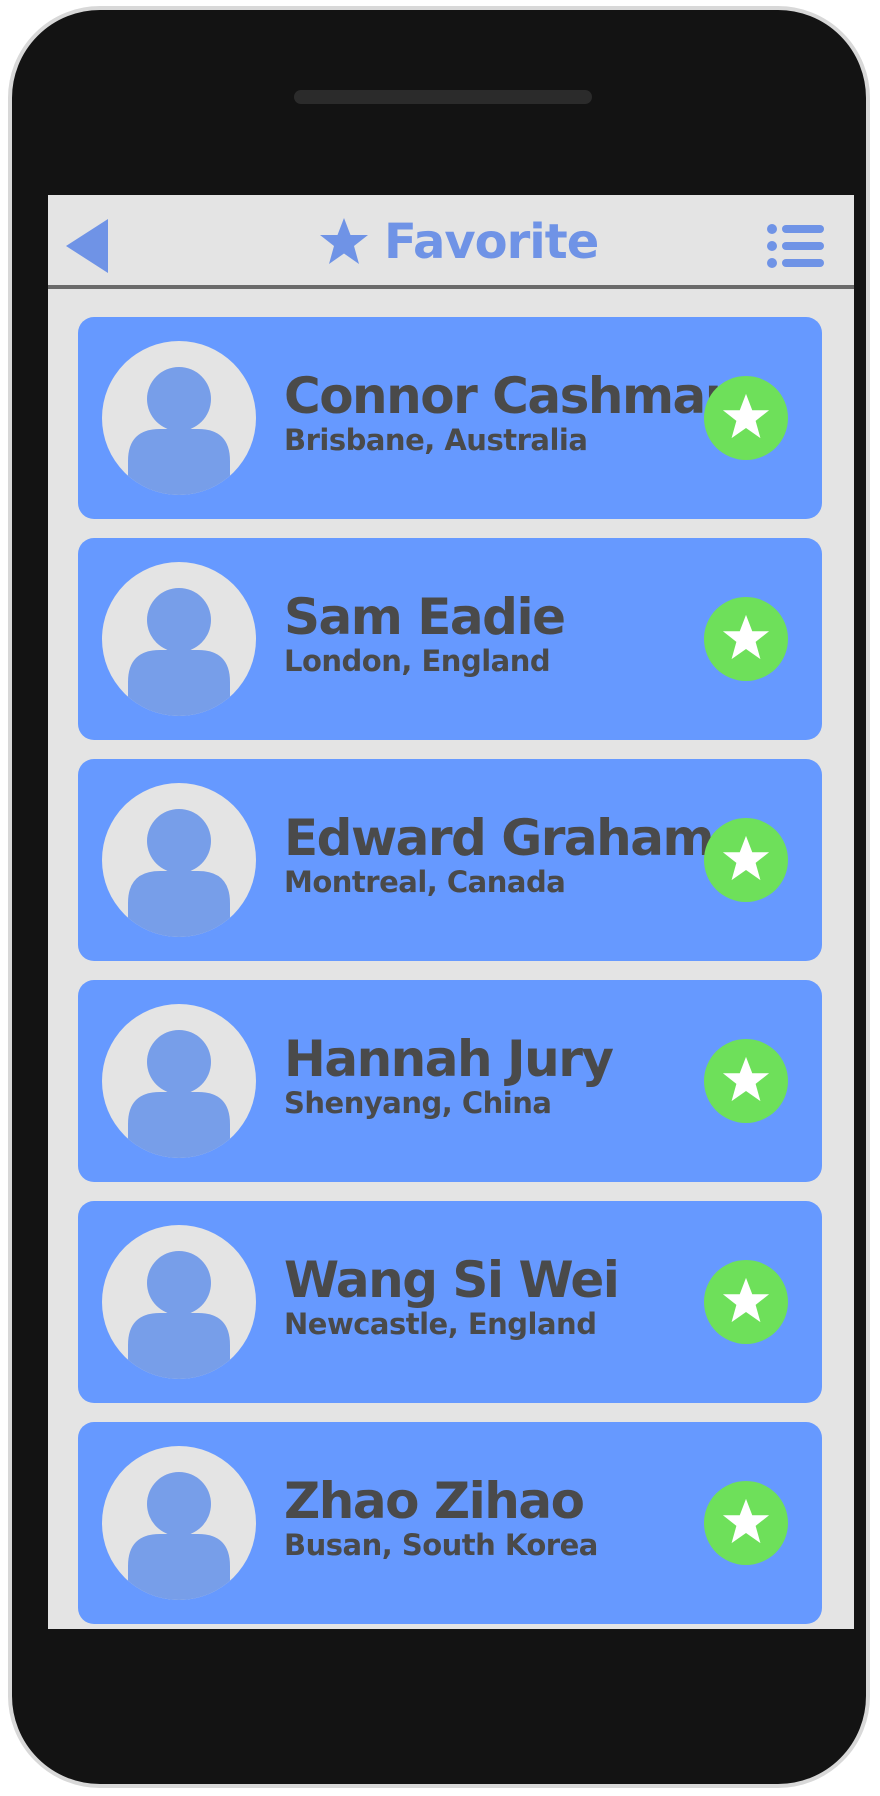 Image resolution: width=880 pixels, height=1796 pixels. I want to click on contact-card: Connor Cashman Brisbane, Australia, so click(450, 418).